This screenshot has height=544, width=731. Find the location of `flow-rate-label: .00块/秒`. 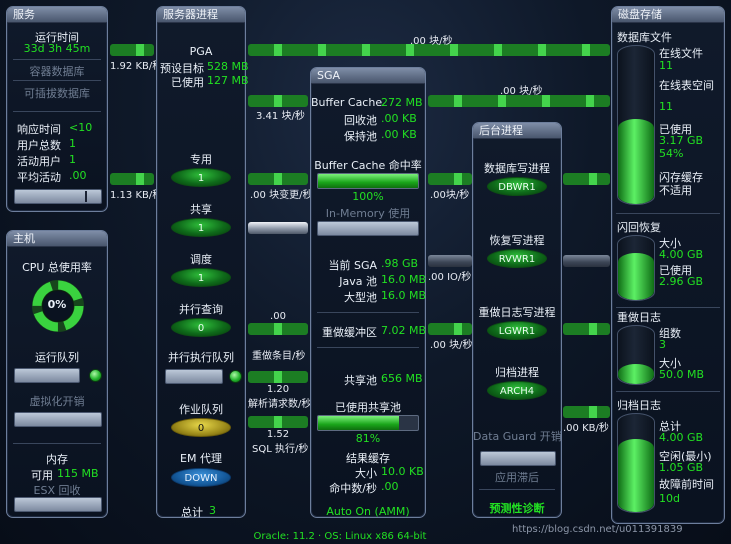

flow-rate-label: .00块/秒 is located at coordinates (450, 195).